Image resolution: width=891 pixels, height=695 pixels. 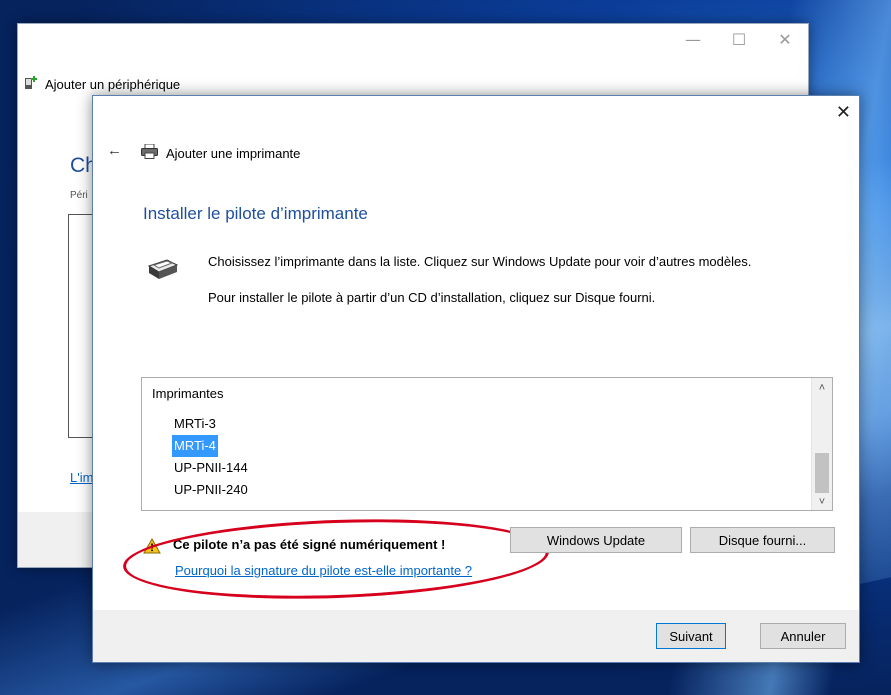 What do you see at coordinates (476, 636) in the screenshot?
I see `dialog-footer` at bounding box center [476, 636].